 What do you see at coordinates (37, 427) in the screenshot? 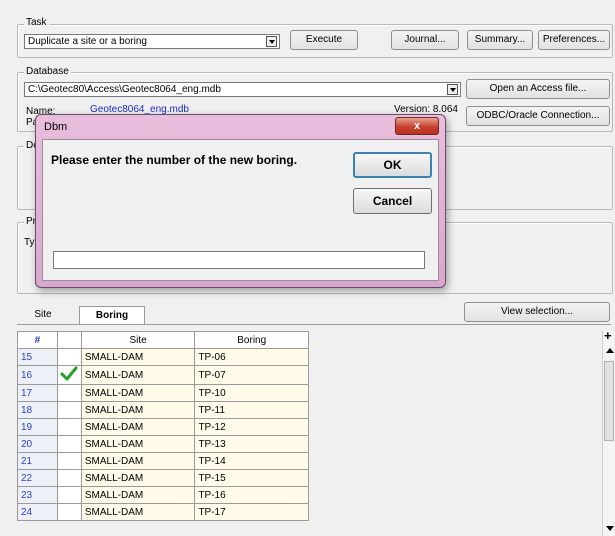
I see `row-number: 19` at bounding box center [37, 427].